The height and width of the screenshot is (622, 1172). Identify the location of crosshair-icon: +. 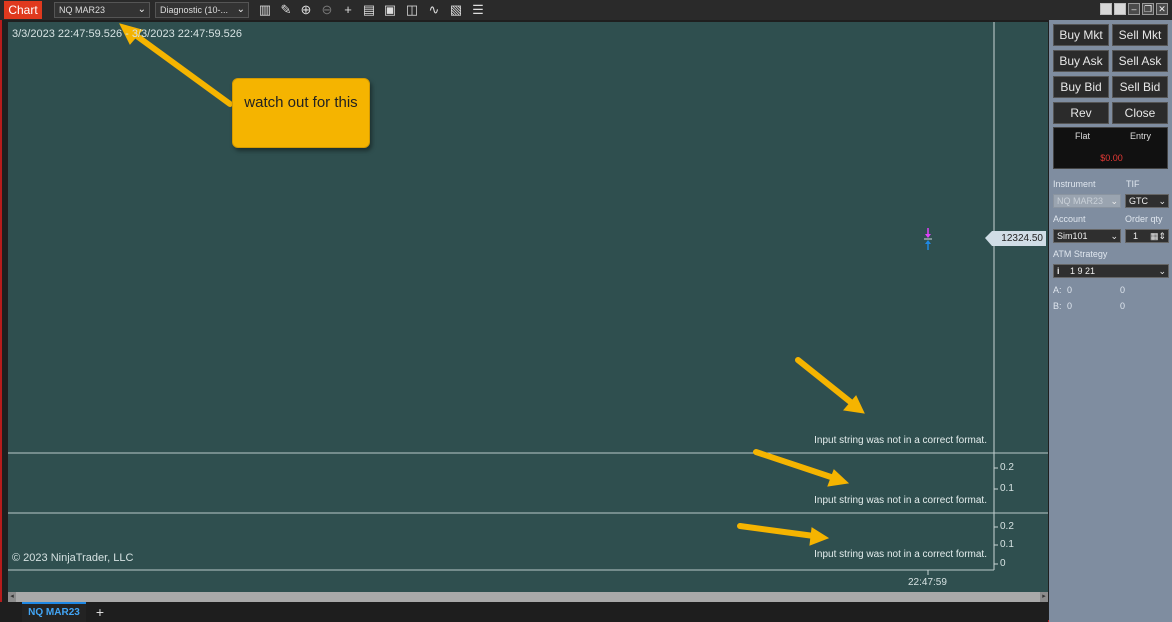
(348, 10).